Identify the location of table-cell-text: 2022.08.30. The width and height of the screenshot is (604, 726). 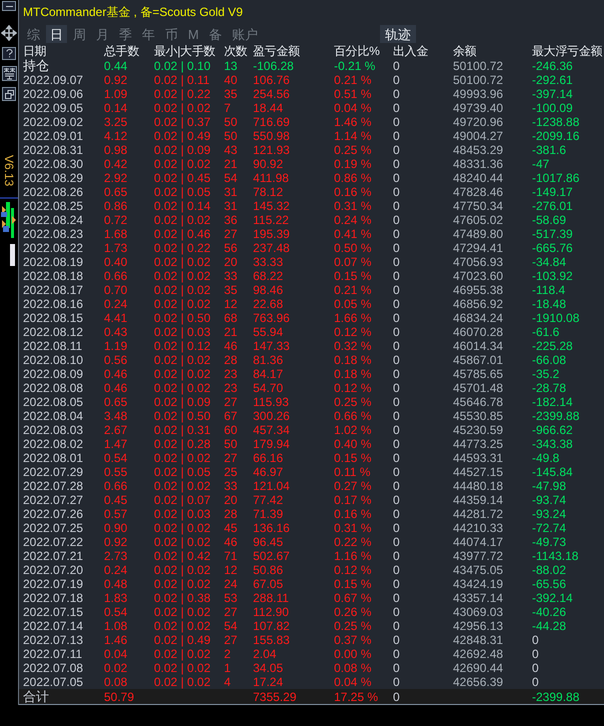
(53, 164).